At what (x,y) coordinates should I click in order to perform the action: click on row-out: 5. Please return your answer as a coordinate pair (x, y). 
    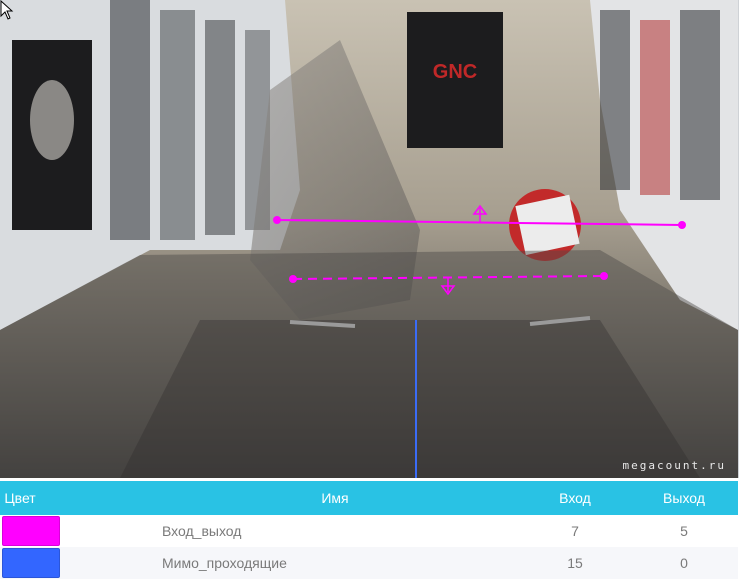
    Looking at the image, I should click on (684, 531).